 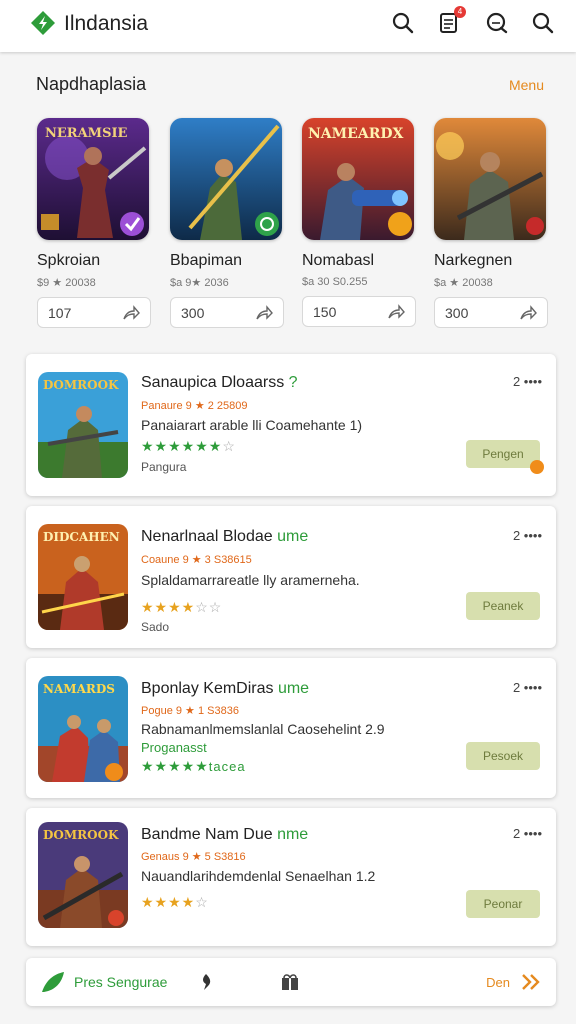 What do you see at coordinates (174, 747) in the screenshot?
I see `game-category: Proganasst` at bounding box center [174, 747].